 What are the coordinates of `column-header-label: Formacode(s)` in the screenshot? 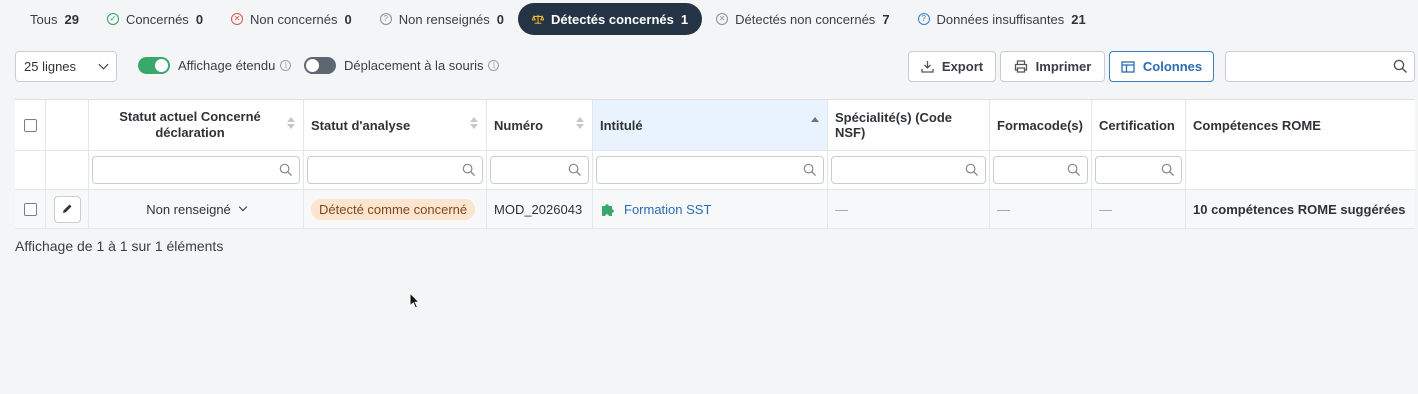 It's located at (1040, 125).